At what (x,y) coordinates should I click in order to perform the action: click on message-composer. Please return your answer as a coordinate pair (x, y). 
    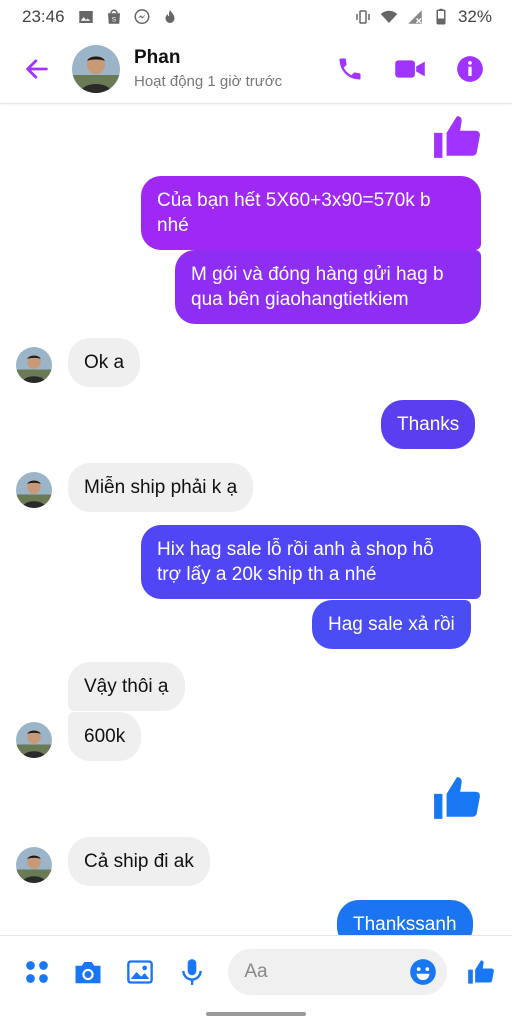
    Looking at the image, I should click on (256, 971).